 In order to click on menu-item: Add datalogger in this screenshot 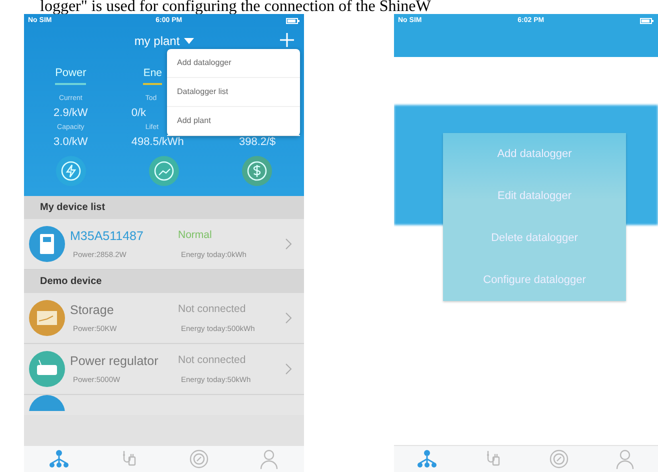, I will do `click(233, 63)`.